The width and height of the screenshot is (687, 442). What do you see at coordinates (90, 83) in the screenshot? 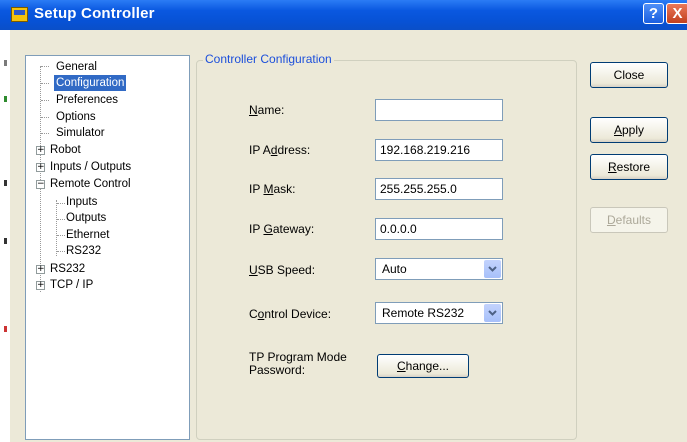
I see `tree-item-configuration: Configuration` at bounding box center [90, 83].